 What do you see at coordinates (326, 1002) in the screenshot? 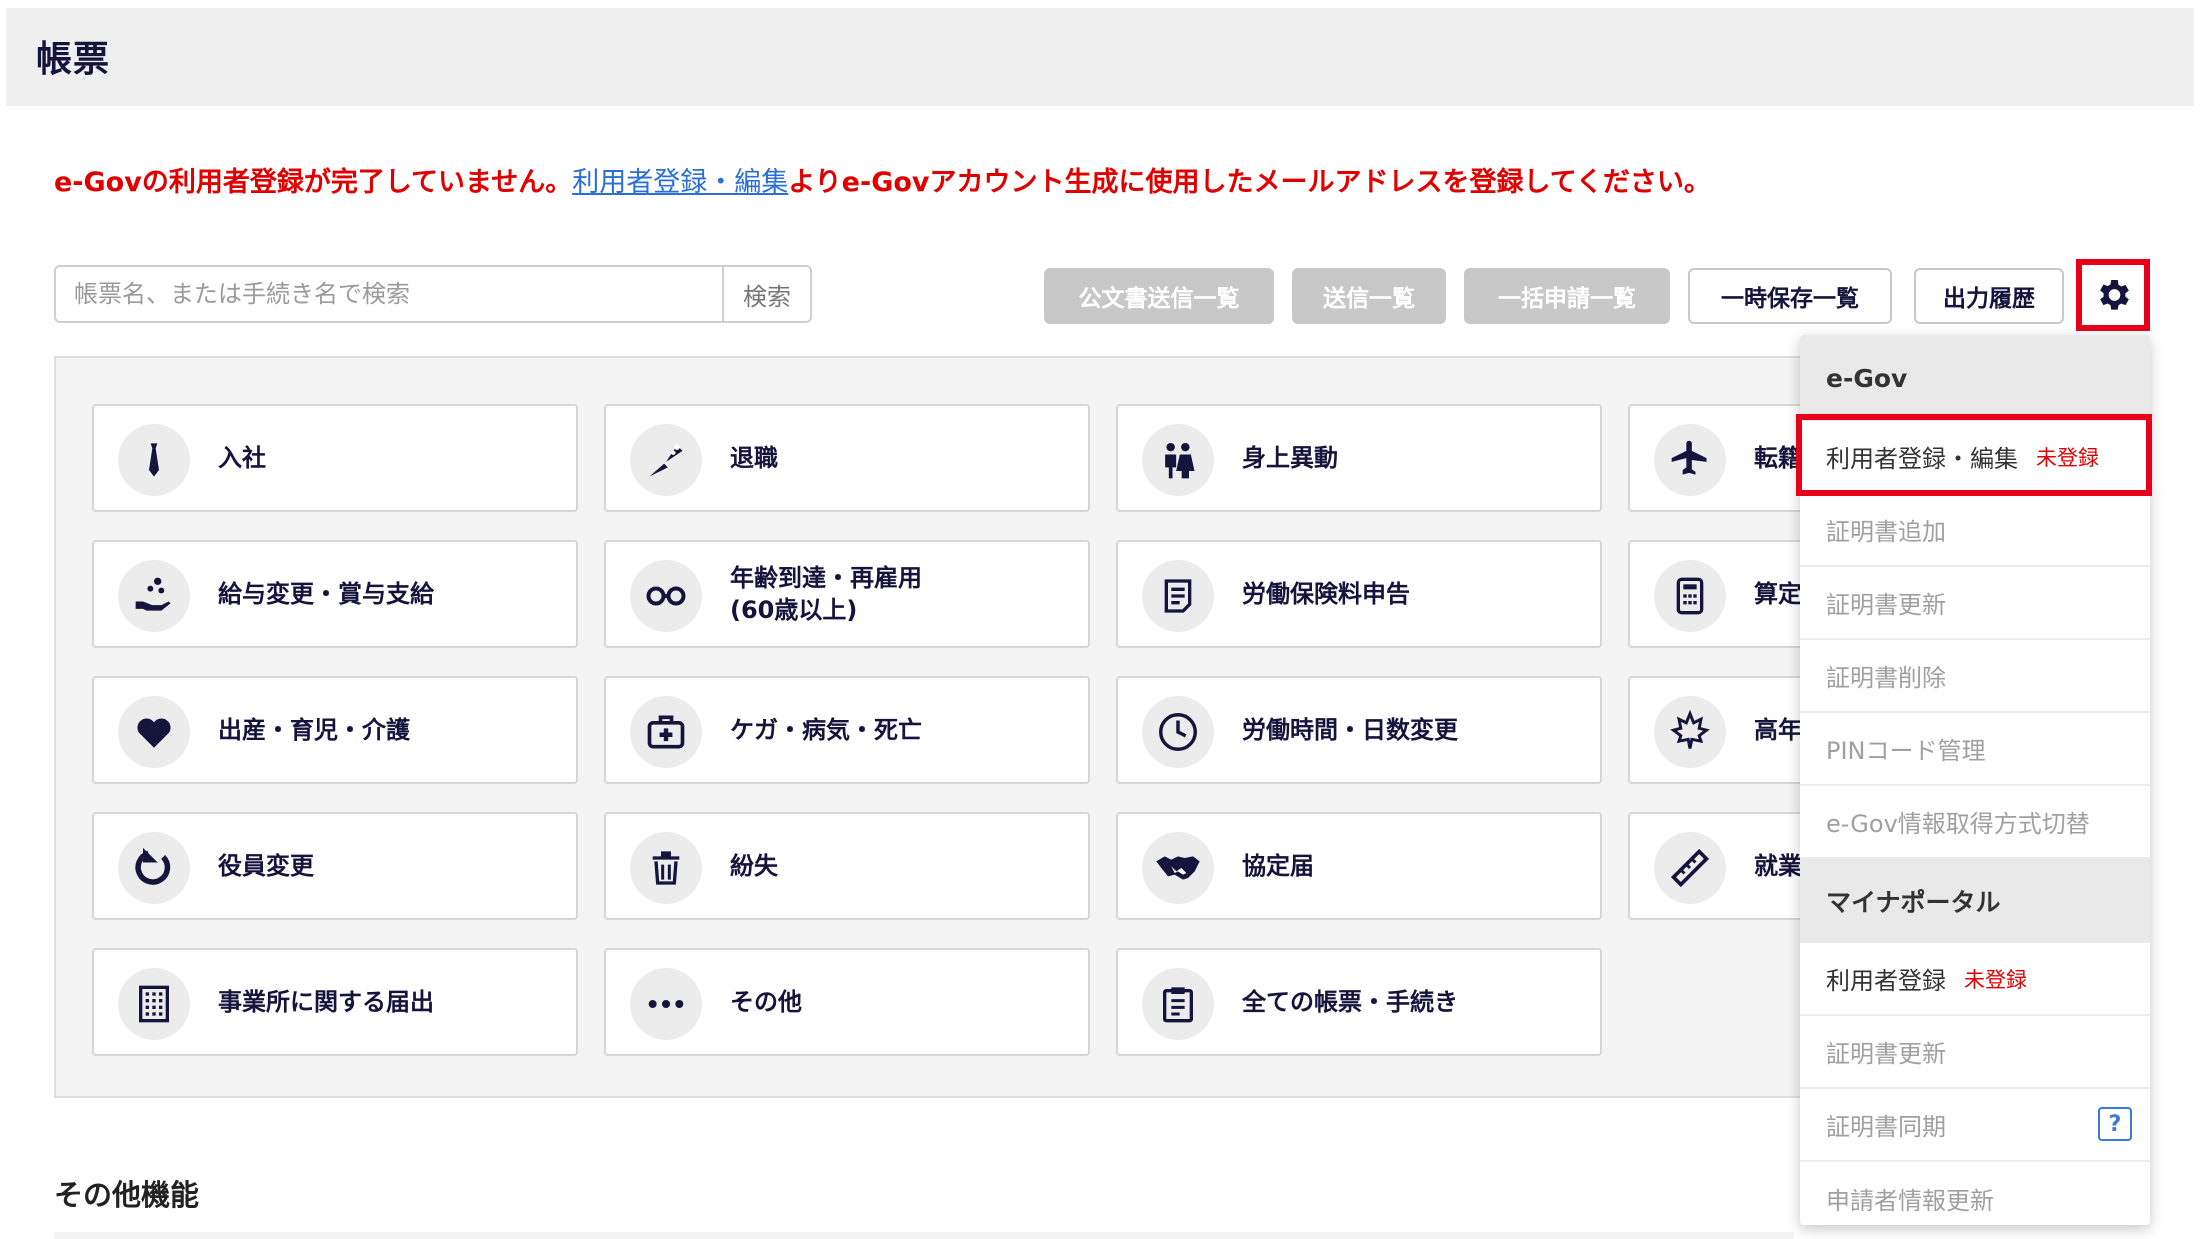
I see `card-label: 事業所に関する届出` at bounding box center [326, 1002].